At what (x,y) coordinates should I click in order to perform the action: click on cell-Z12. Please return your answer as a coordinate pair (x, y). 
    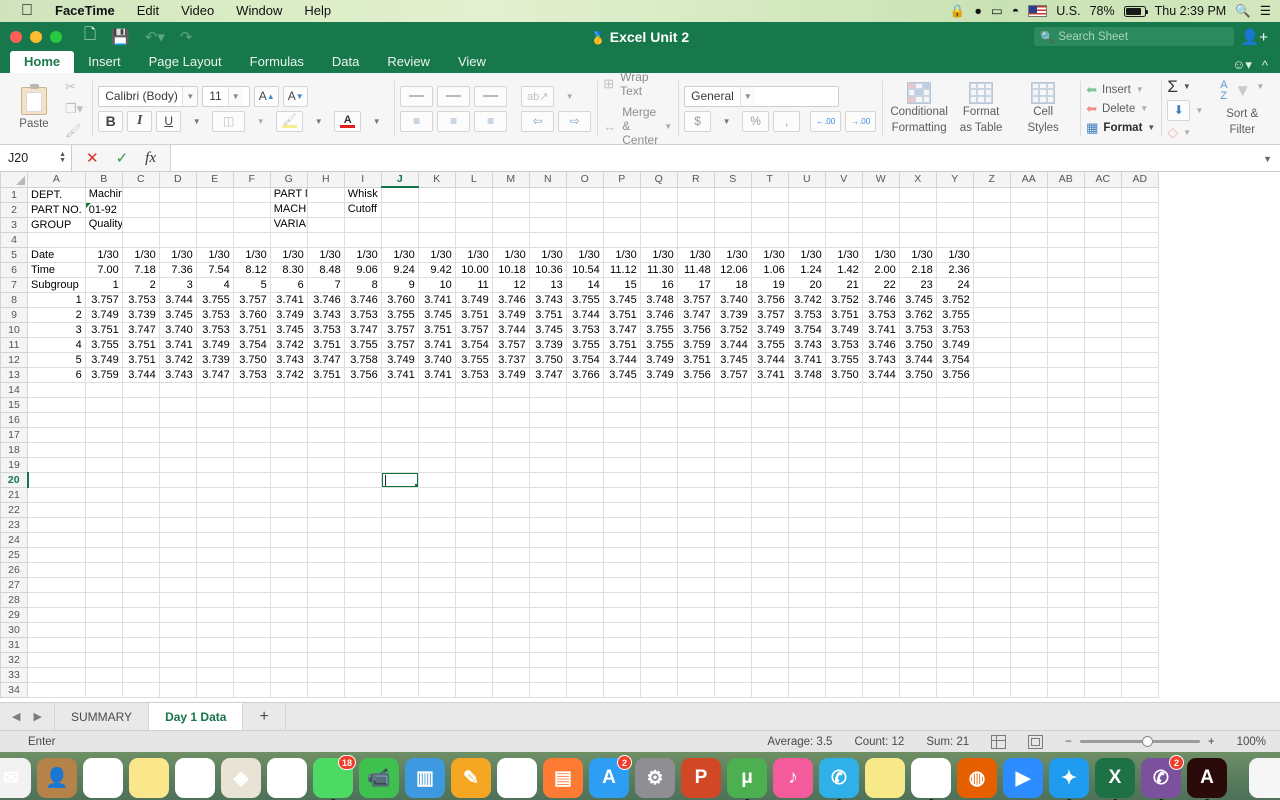
    Looking at the image, I should click on (991, 359).